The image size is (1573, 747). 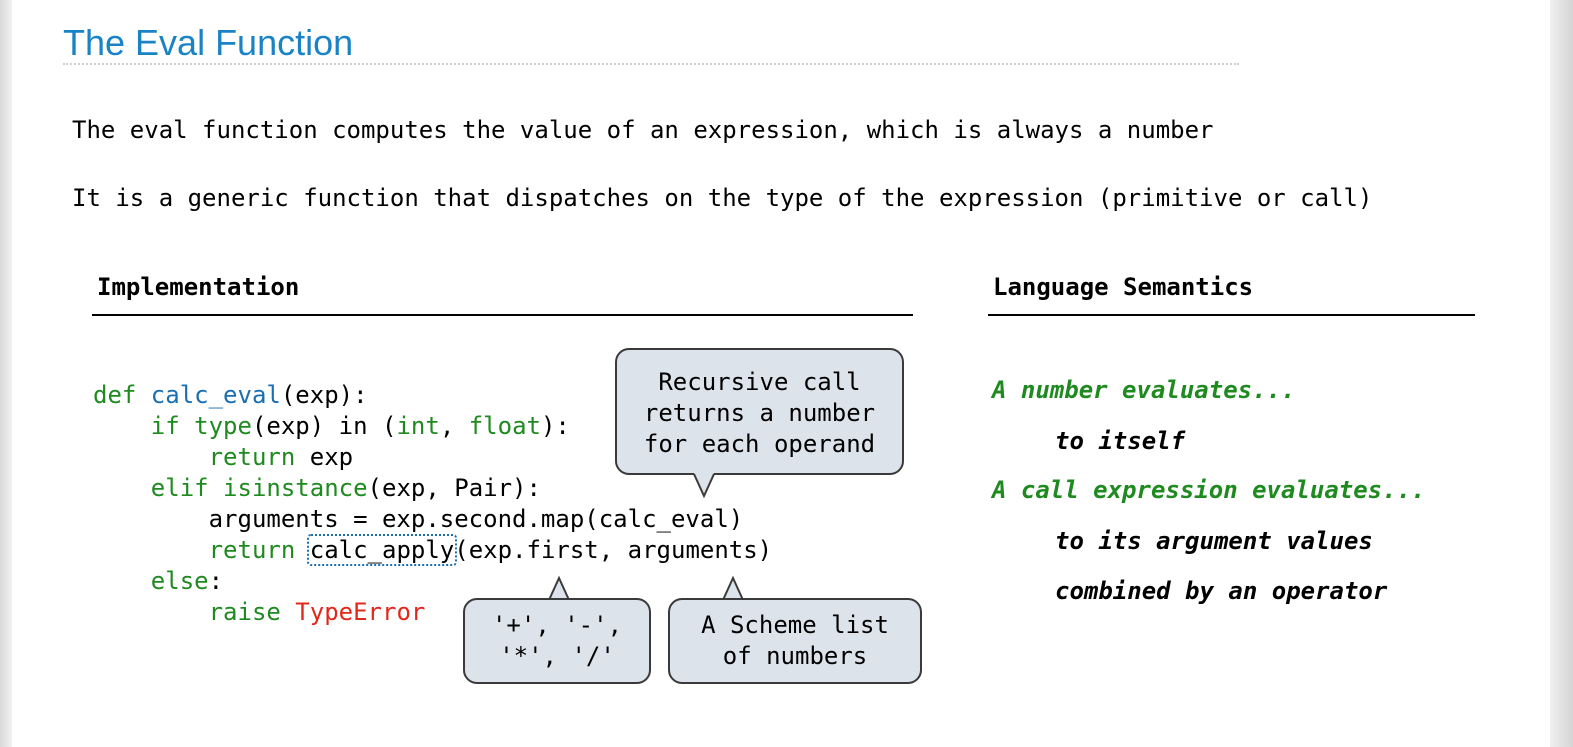 What do you see at coordinates (353, 426) in the screenshot?
I see `operator: in` at bounding box center [353, 426].